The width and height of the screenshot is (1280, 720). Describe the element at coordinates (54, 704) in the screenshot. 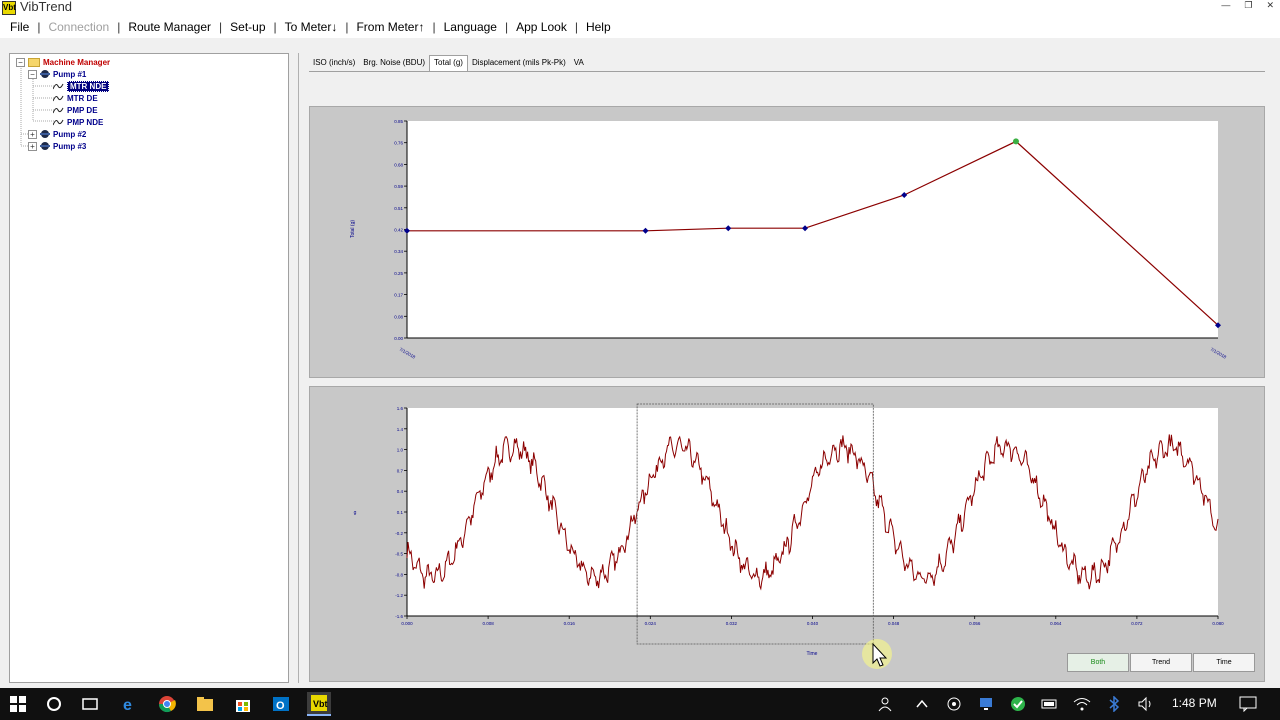

I see `cortana-icon` at that location.